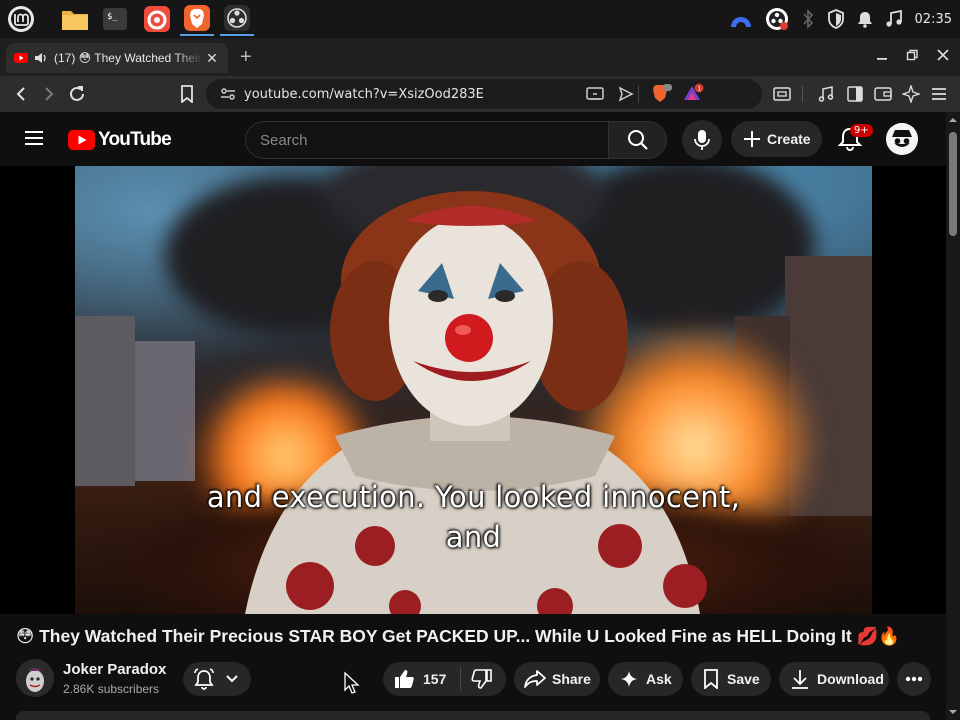 This screenshot has height=720, width=960. I want to click on mint-menu-button, so click(21, 19).